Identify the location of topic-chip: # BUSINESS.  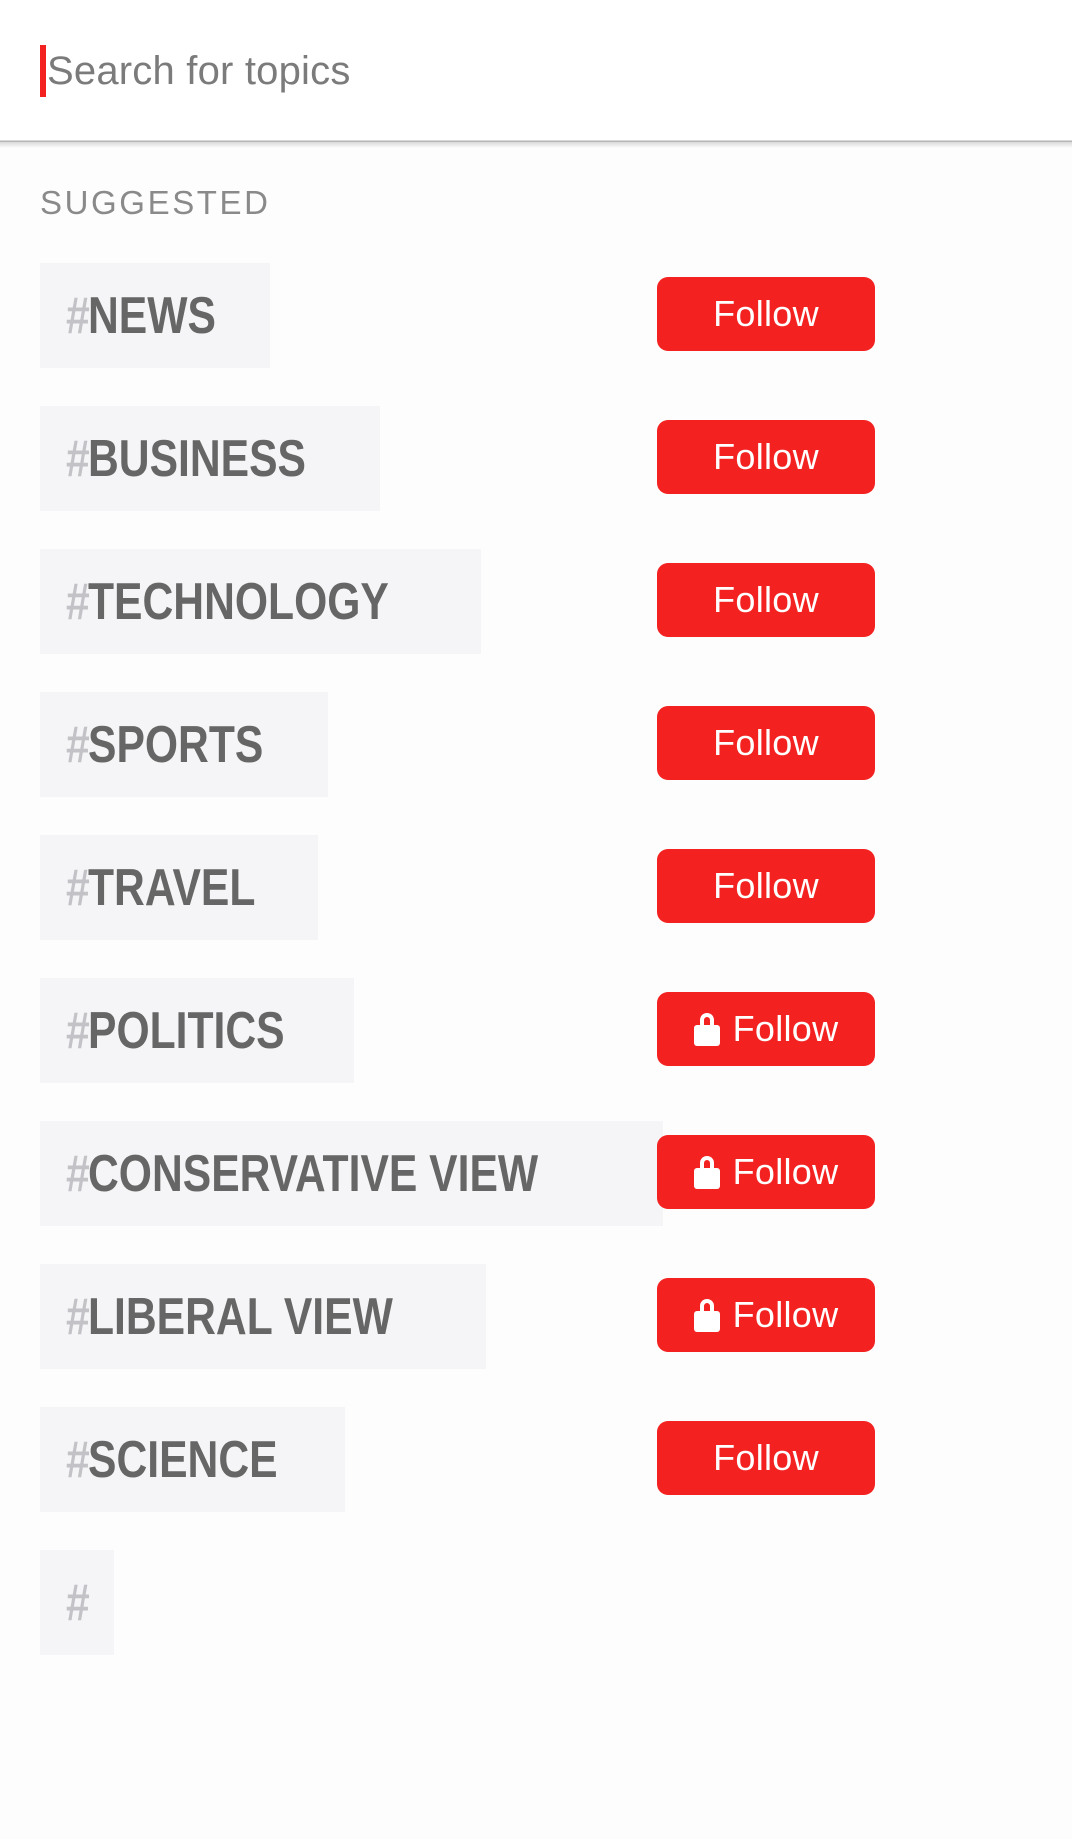
(210, 458).